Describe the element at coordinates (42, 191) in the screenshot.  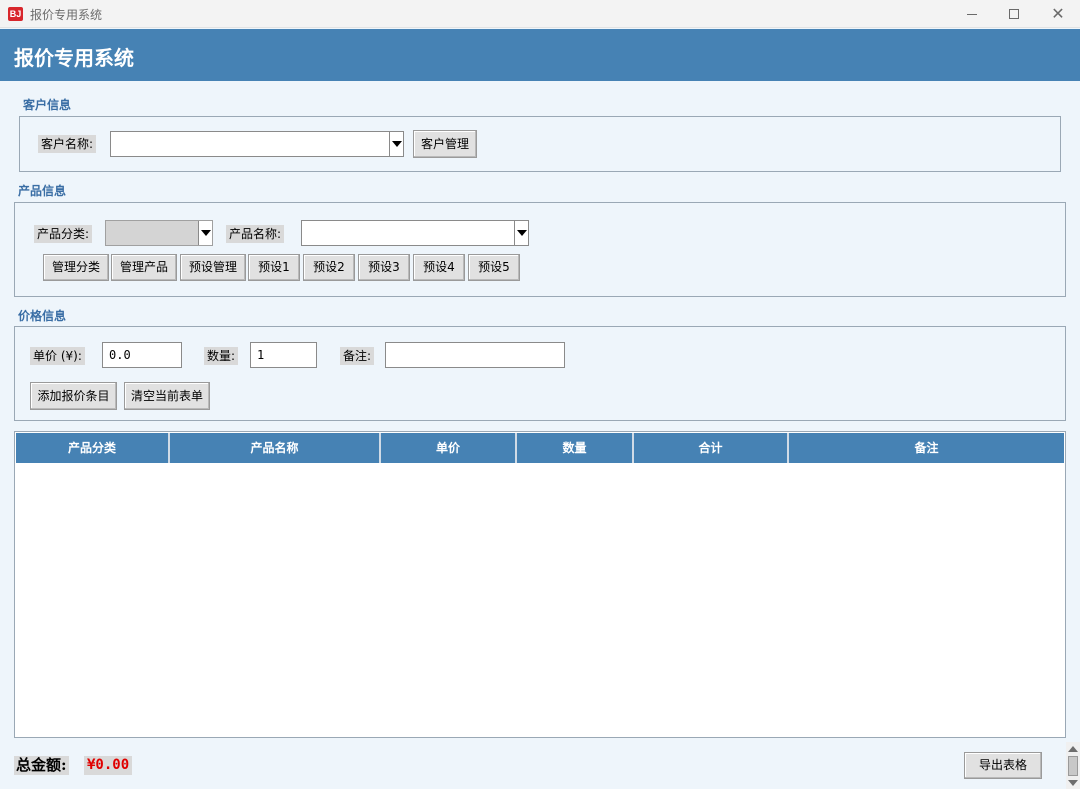
I see `product-section-label: 产品信息` at that location.